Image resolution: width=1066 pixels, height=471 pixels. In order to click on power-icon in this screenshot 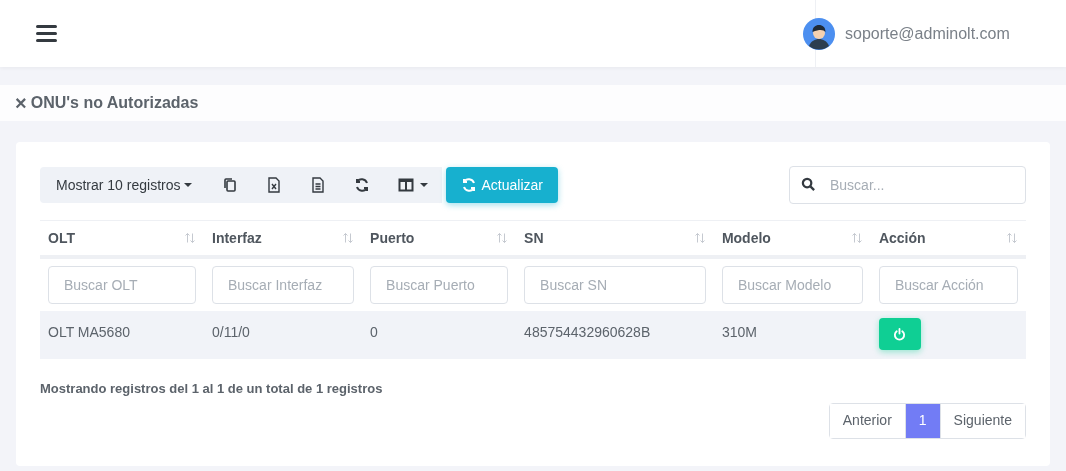, I will do `click(900, 334)`.